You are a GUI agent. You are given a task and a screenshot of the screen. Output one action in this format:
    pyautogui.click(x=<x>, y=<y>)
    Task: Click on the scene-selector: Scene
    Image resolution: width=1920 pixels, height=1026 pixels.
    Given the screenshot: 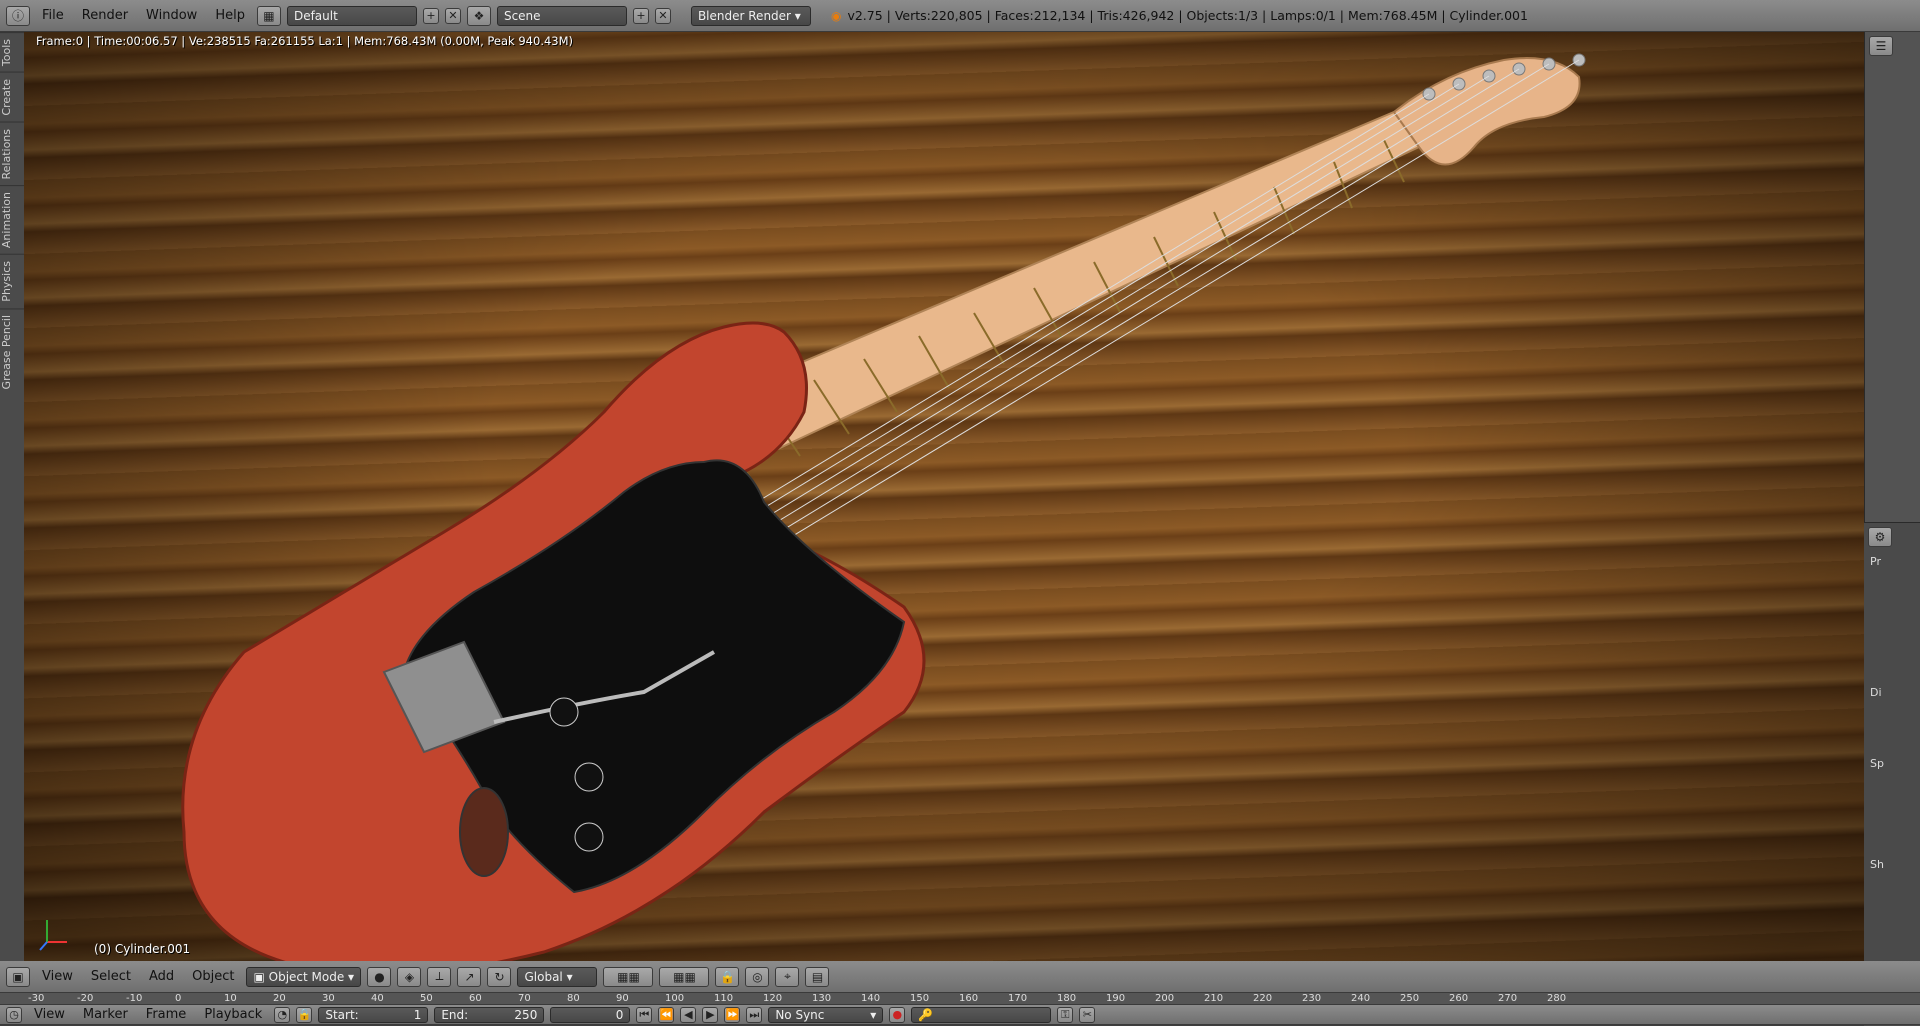 What is the action you would take?
    pyautogui.click(x=561, y=15)
    